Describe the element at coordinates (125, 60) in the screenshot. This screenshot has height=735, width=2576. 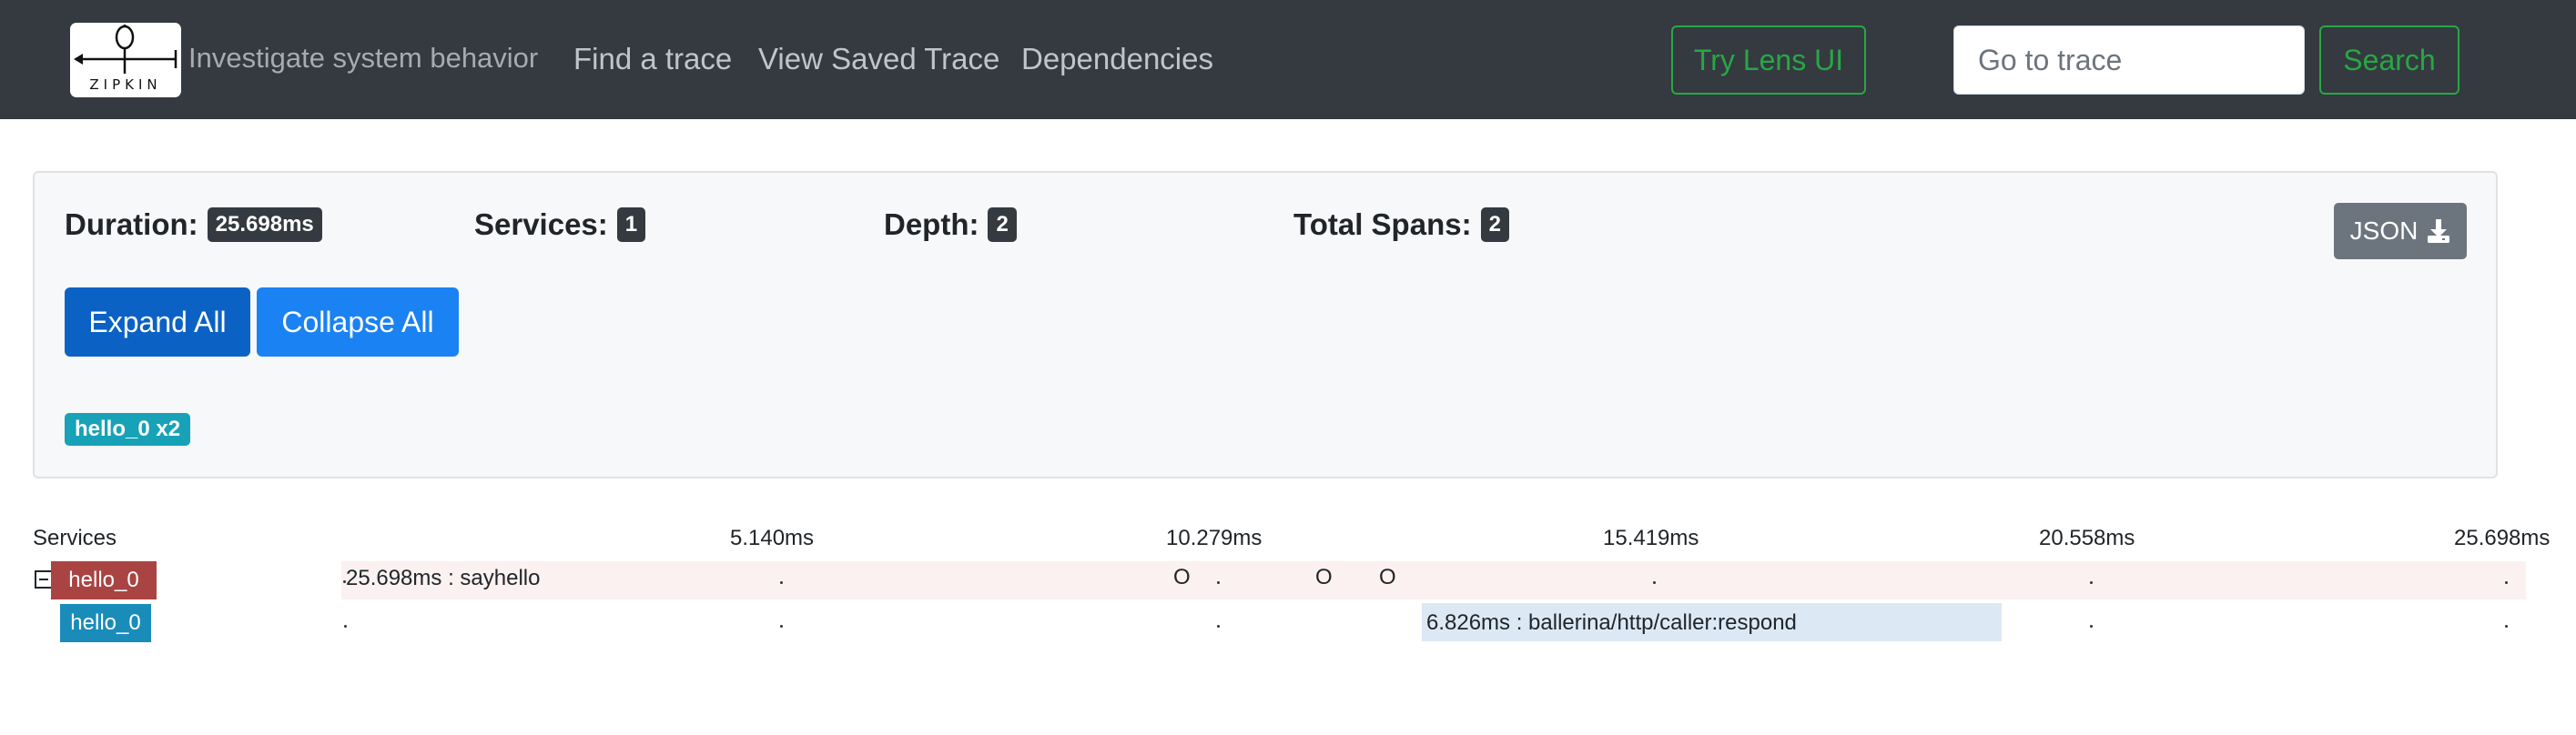
I see `zipkin-logo: ZIPKIN` at that location.